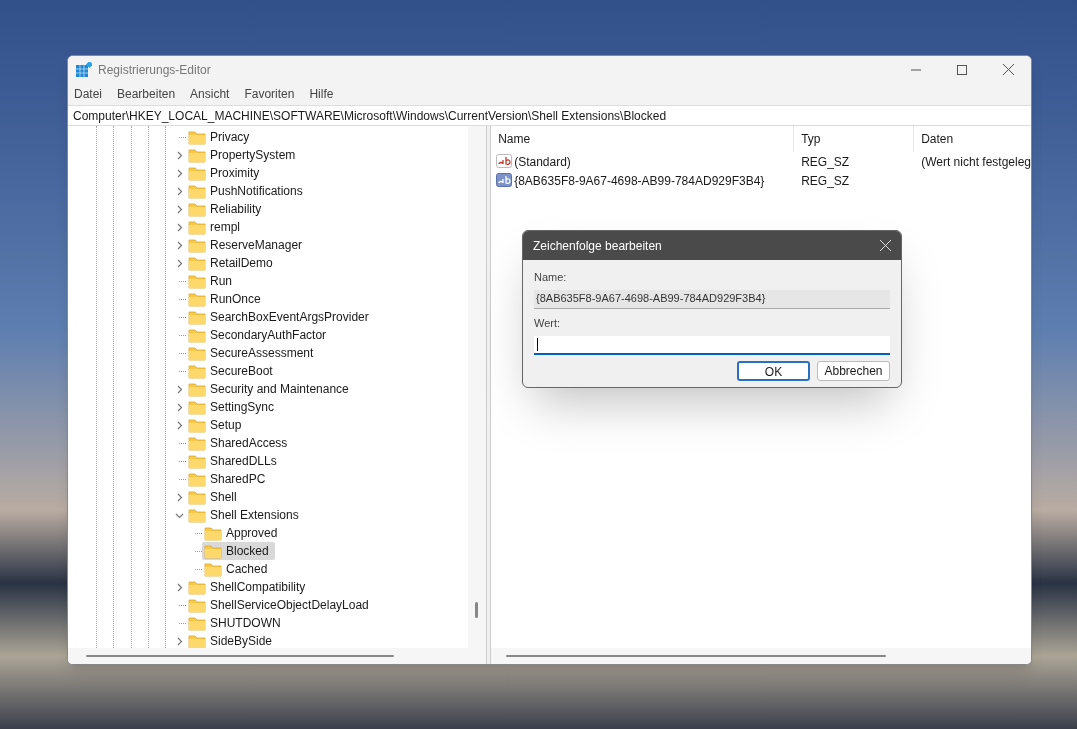  I want to click on close-icon, so click(1008, 69).